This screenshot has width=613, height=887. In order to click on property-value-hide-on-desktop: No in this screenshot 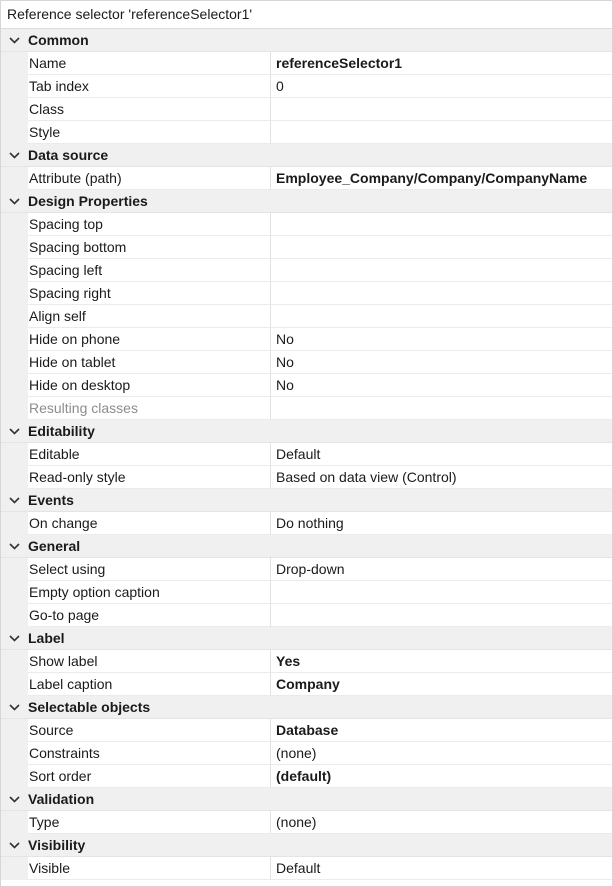, I will do `click(441, 385)`.